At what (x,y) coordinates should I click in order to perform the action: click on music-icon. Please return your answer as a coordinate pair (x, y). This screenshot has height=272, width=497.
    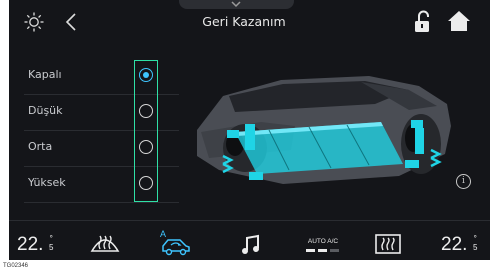
    Looking at the image, I should click on (251, 245).